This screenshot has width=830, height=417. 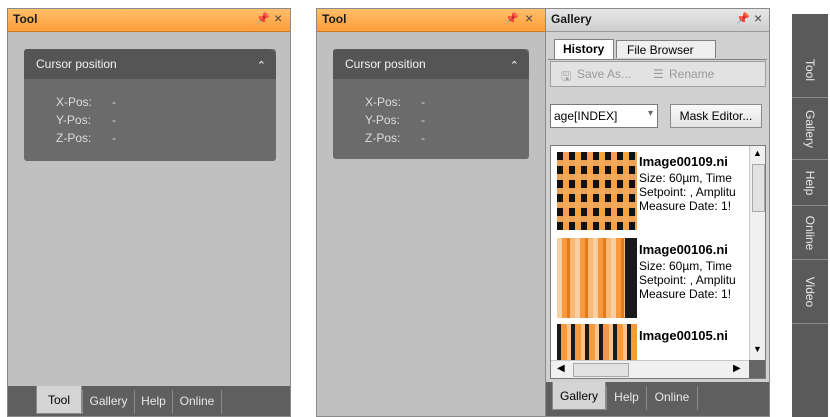 I want to click on tab-file-browser: File Browser, so click(x=666, y=49).